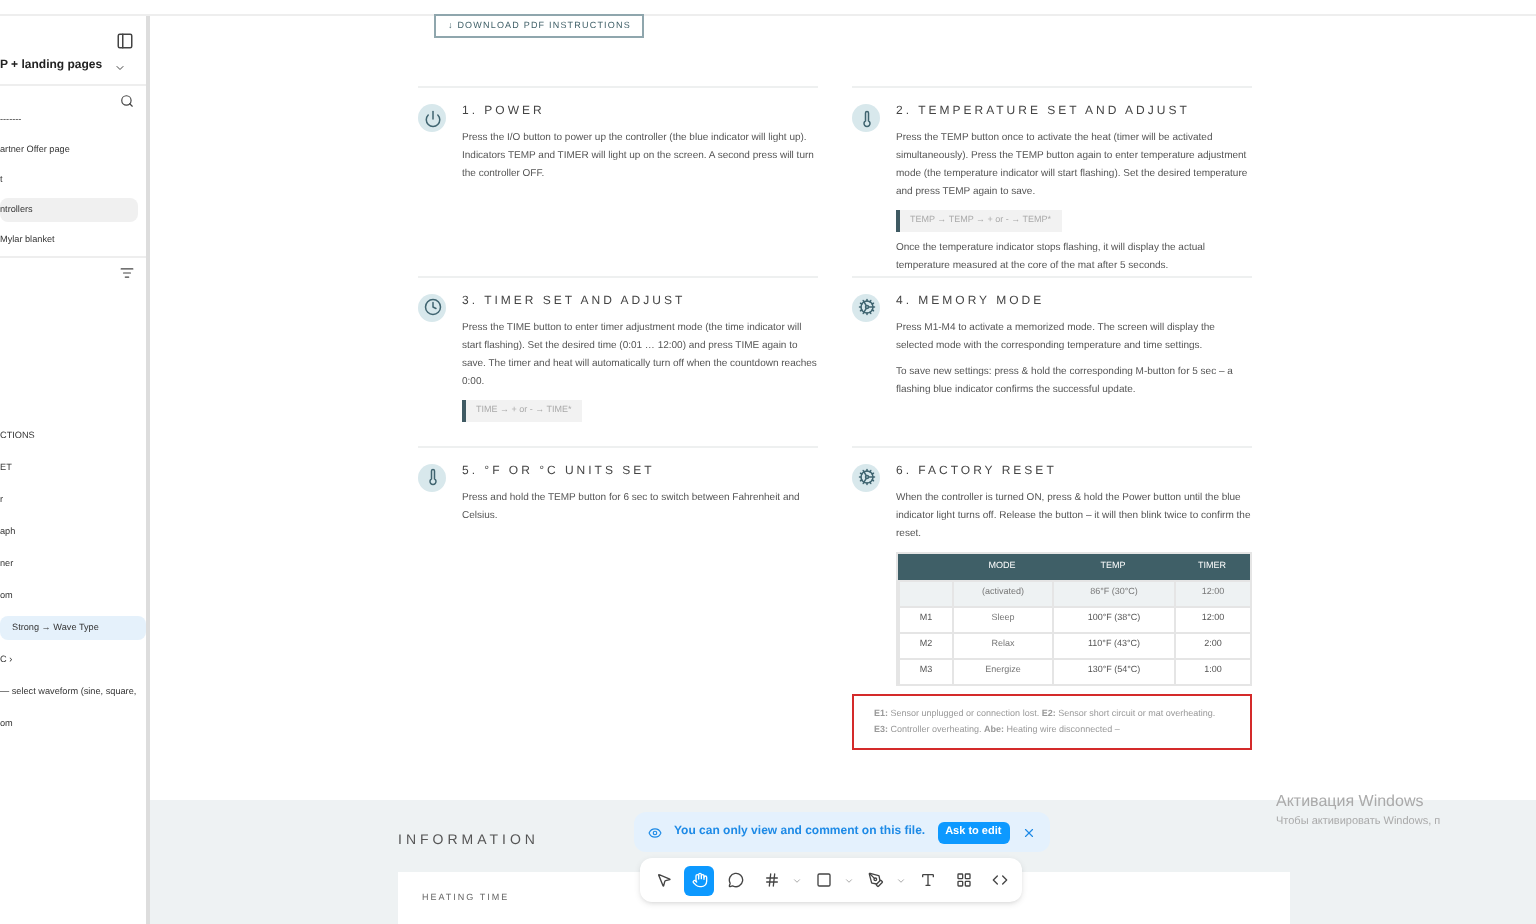 This screenshot has height=924, width=1536. What do you see at coordinates (1351, 802) in the screenshot?
I see `activation-title: Активация Windows` at bounding box center [1351, 802].